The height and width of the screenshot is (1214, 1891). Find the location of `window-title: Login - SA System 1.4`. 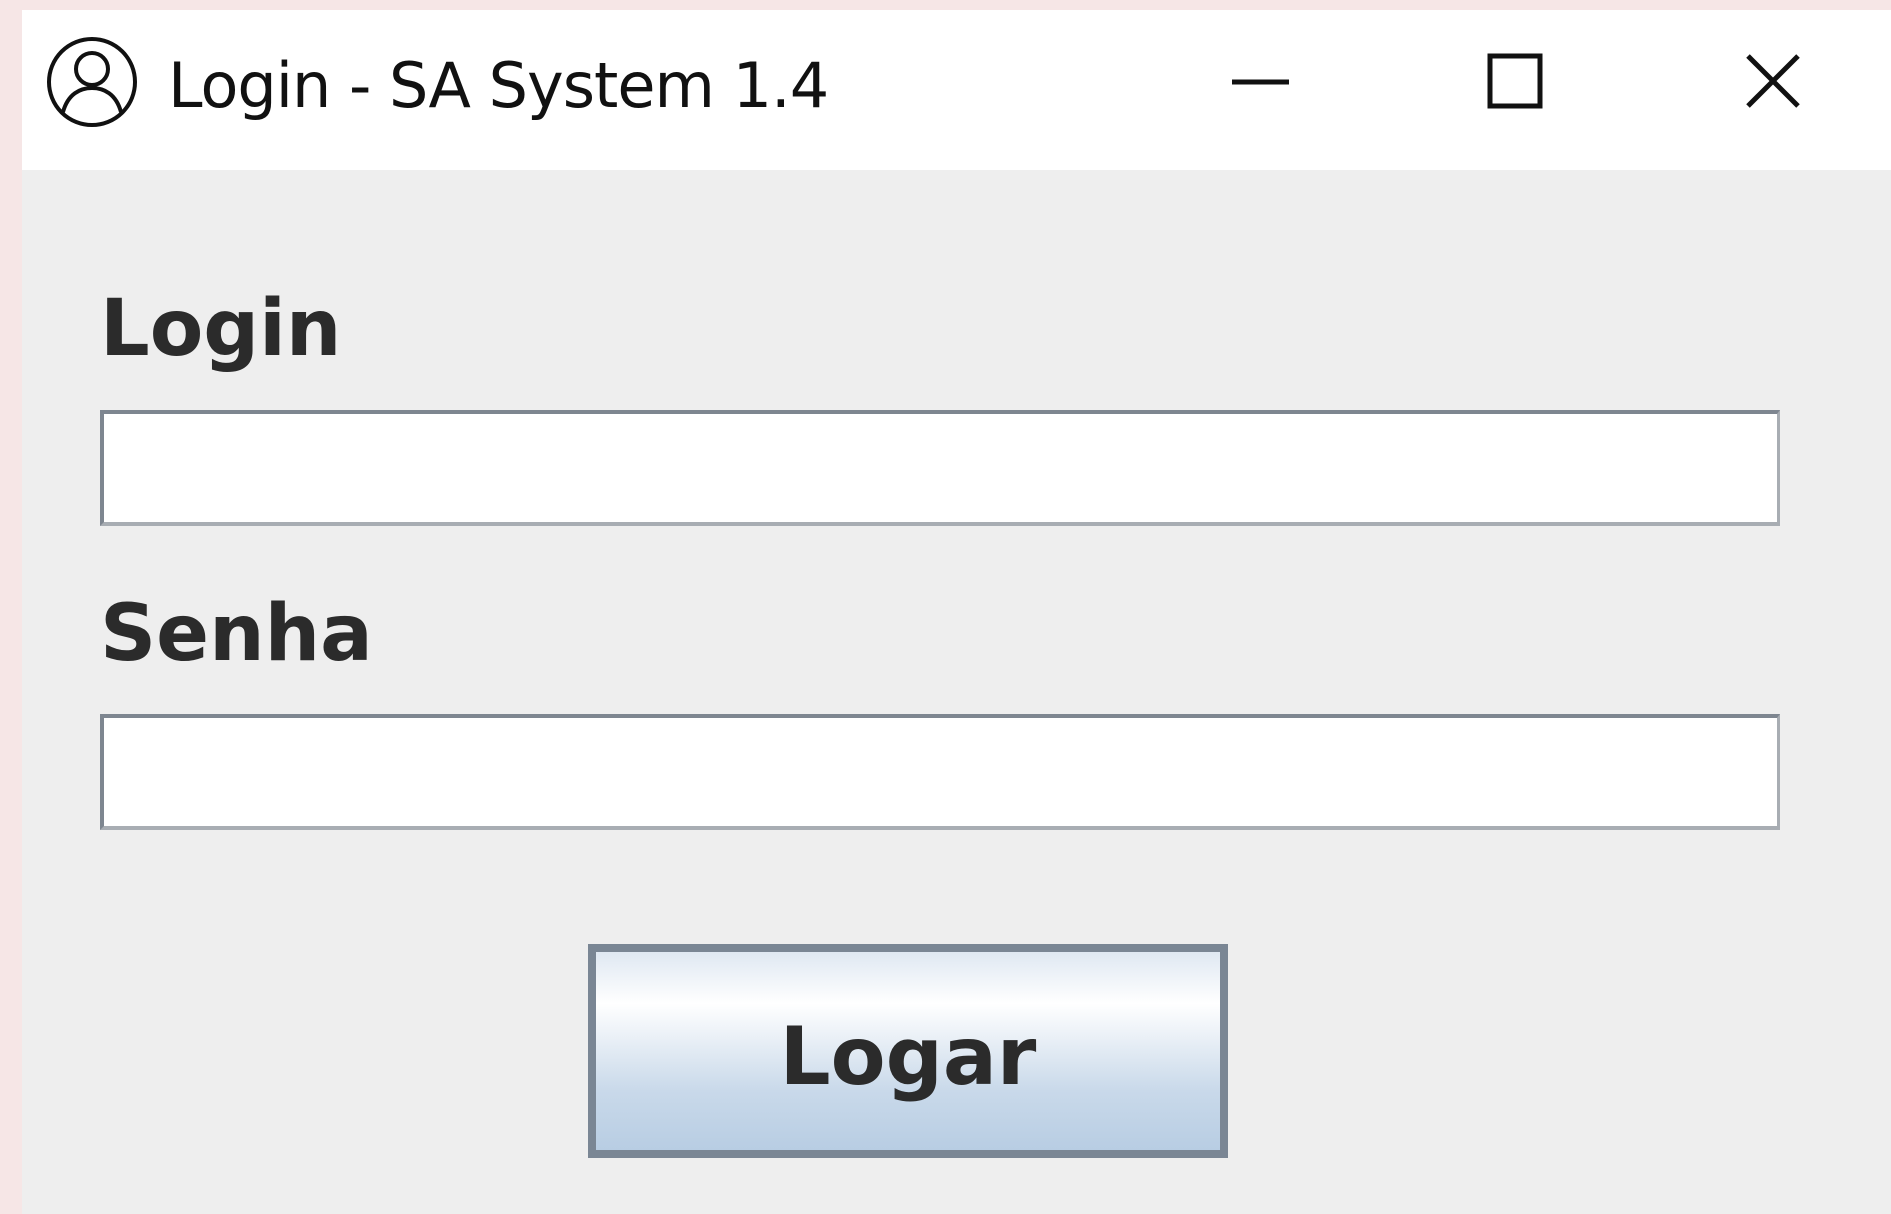

window-title: Login - SA System 1.4 is located at coordinates (498, 85).